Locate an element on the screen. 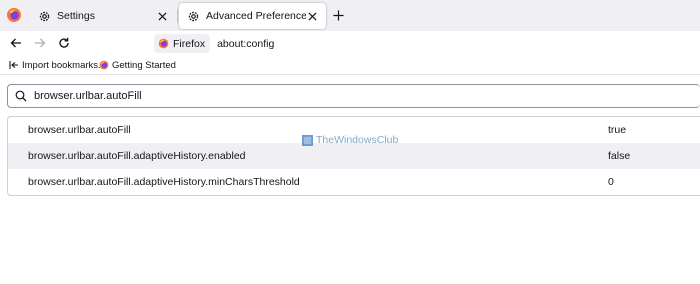 The image size is (700, 284). tab-settings: Settings is located at coordinates (103, 16).